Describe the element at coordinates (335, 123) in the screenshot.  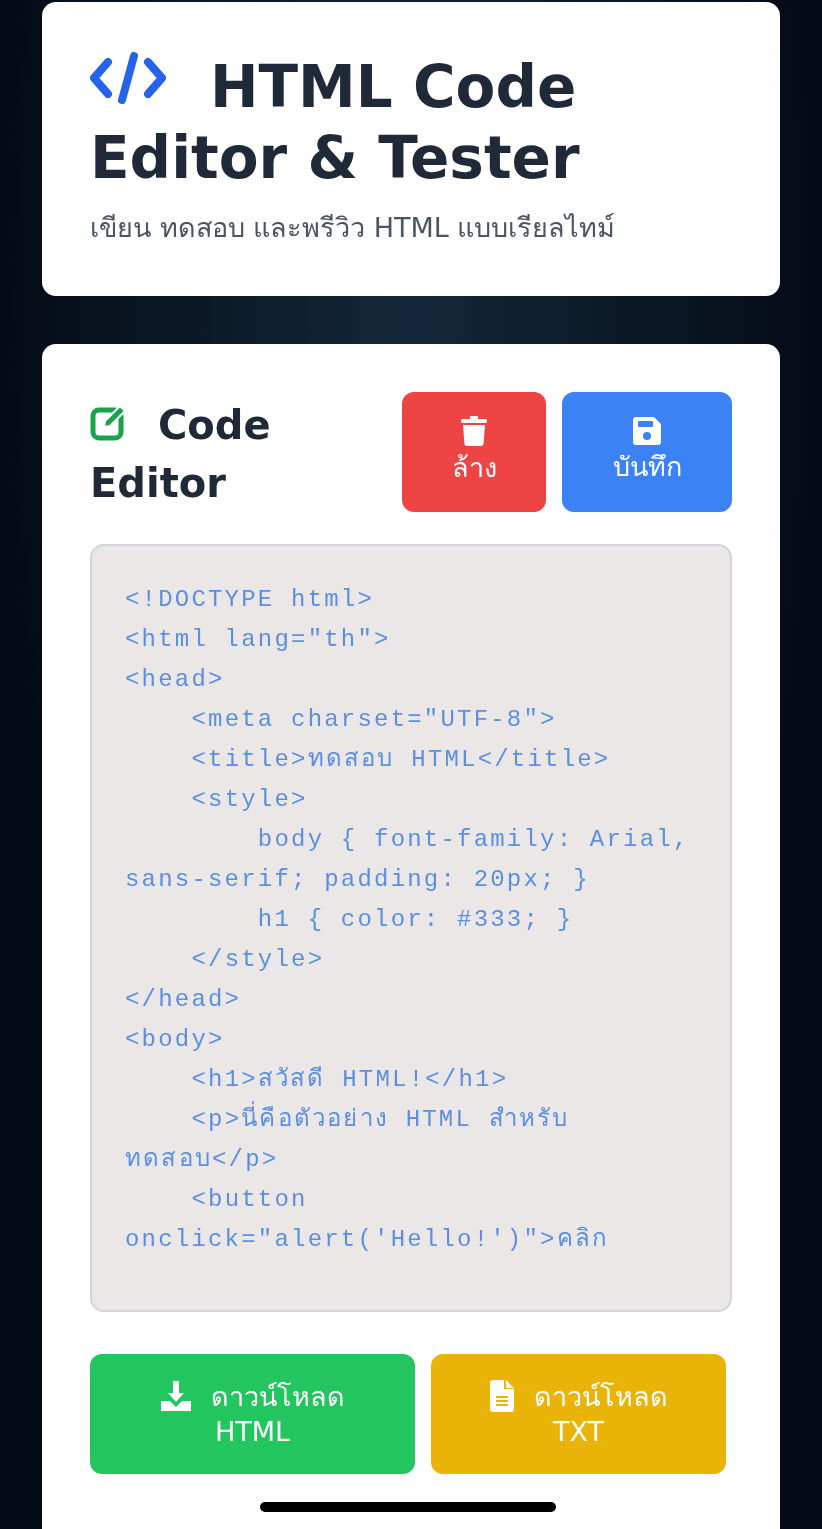
I see `page-title: HTML Code Editor & Tester` at that location.